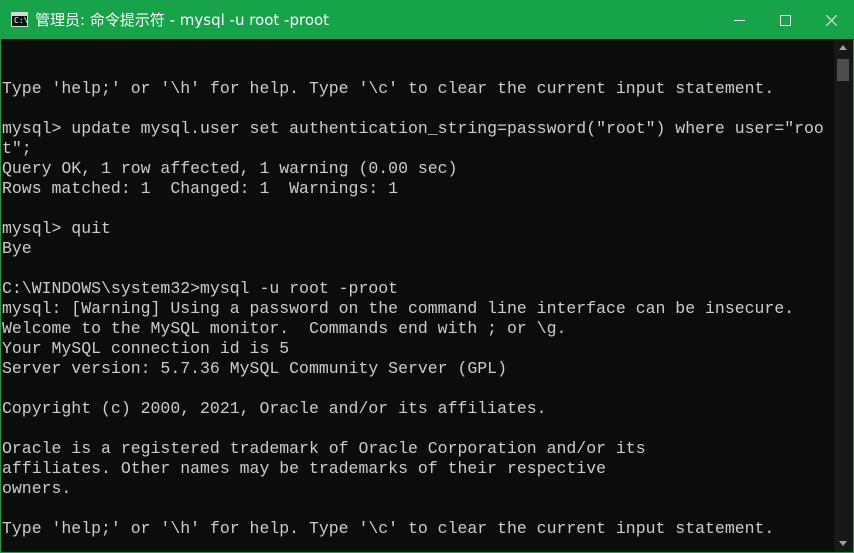  I want to click on close-icon, so click(831, 20).